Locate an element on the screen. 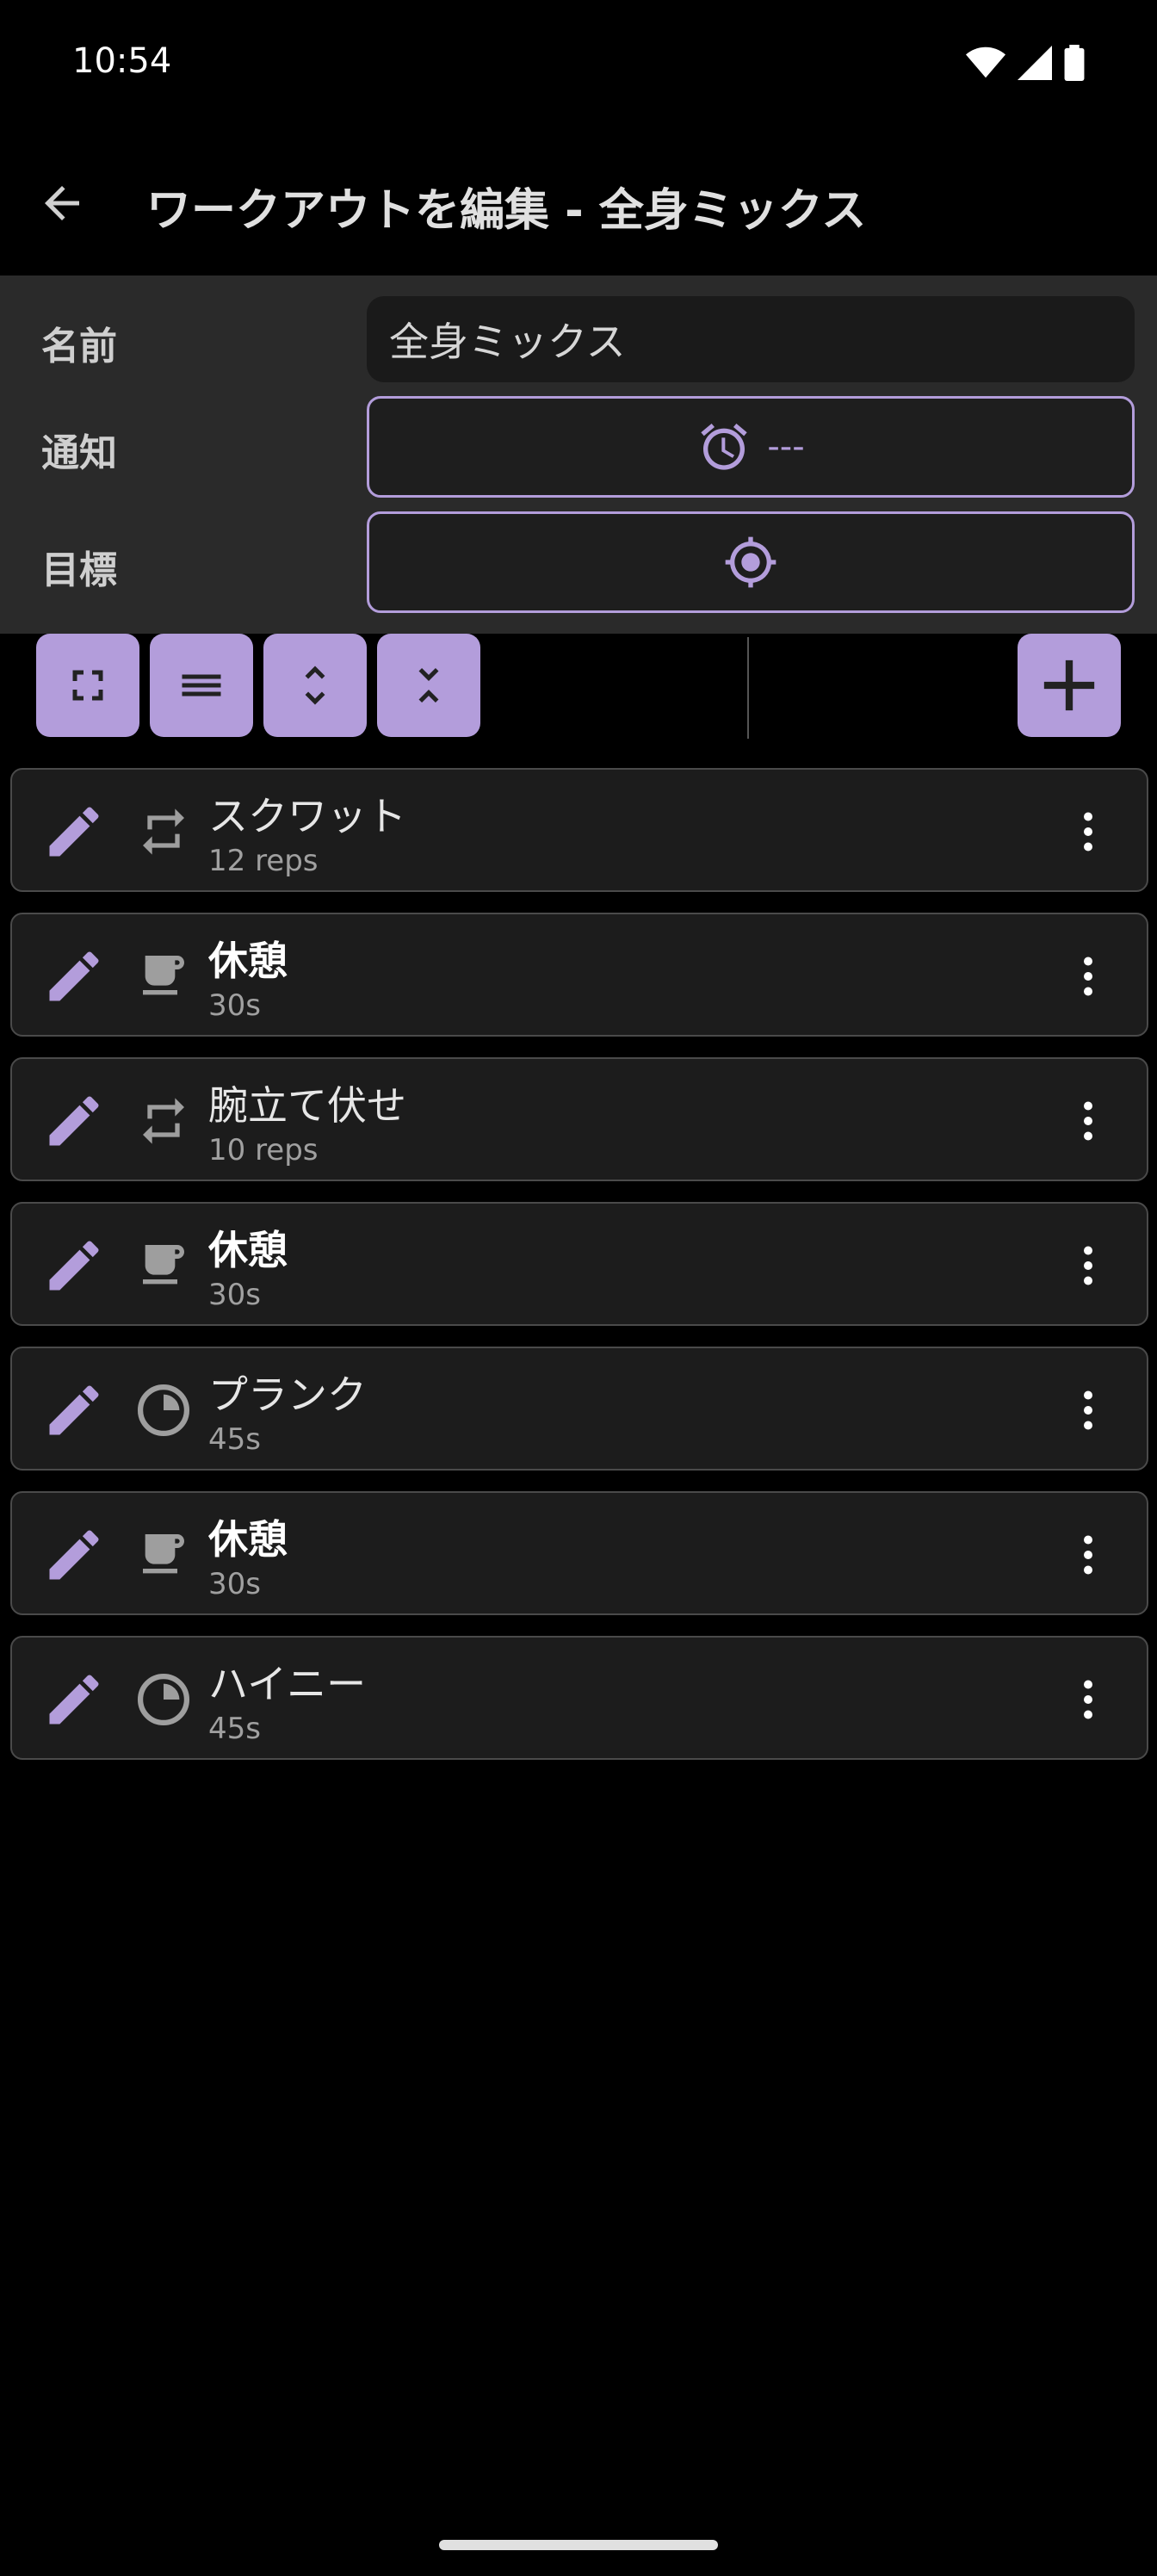 The image size is (1157, 2576). app-bar: ワークアウトを編集 - 全身ミックス is located at coordinates (579, 202).